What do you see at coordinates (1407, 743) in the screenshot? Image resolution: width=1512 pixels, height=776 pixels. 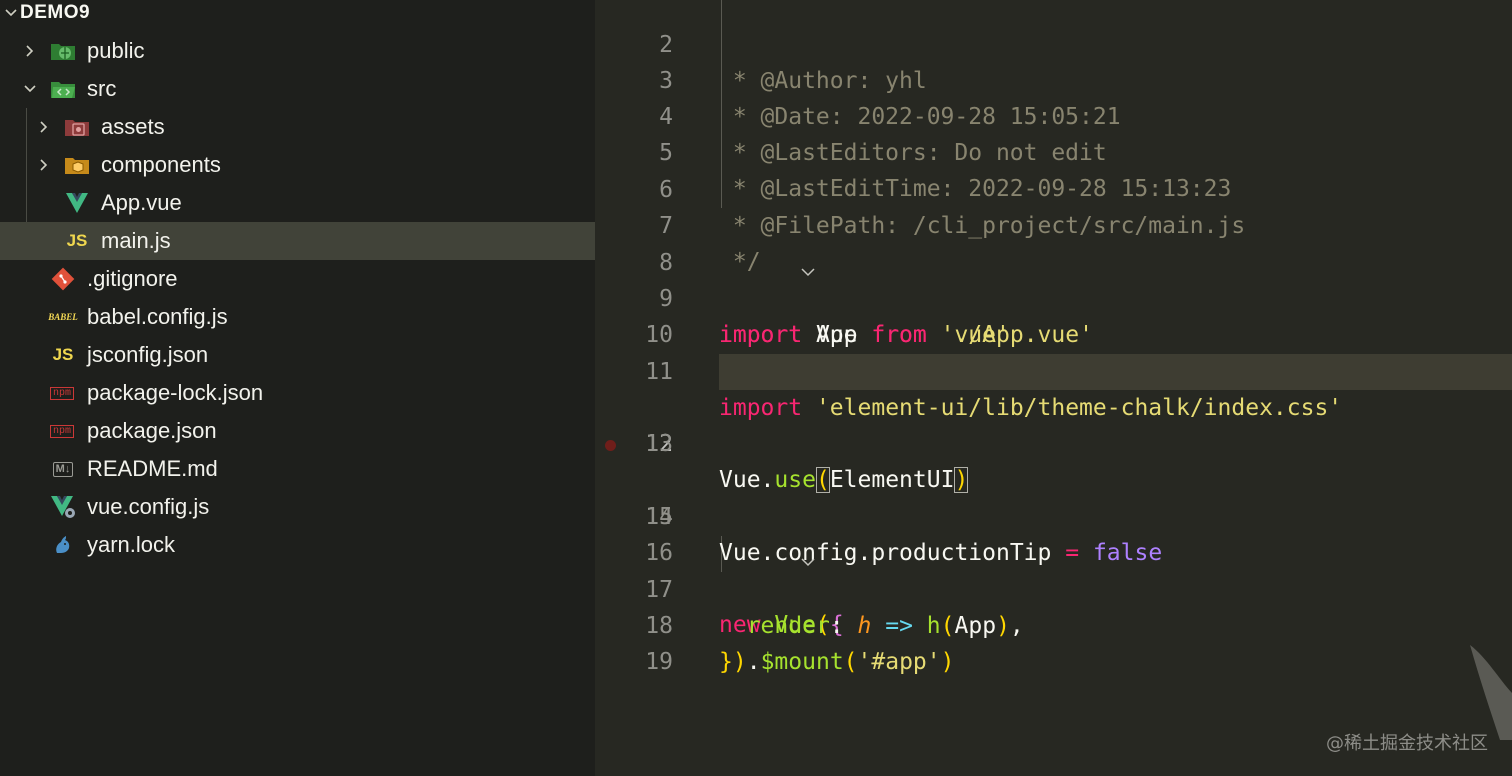 I see `watermark-text: @稀土掘金技术社区` at bounding box center [1407, 743].